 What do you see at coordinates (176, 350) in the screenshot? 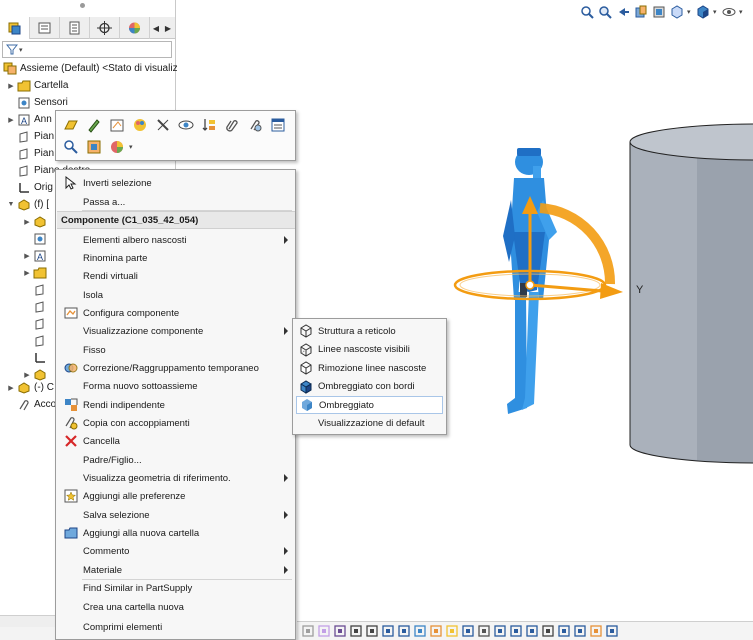
I see `menu-item: Fisso` at bounding box center [176, 350].